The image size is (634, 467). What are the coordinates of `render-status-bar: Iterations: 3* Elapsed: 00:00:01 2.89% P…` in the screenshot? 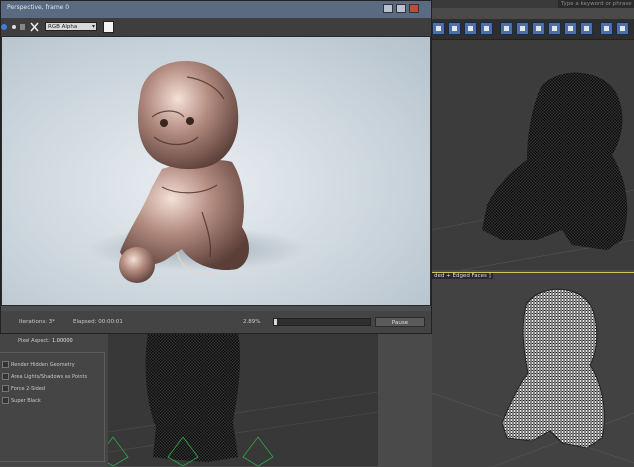 It's located at (216, 322).